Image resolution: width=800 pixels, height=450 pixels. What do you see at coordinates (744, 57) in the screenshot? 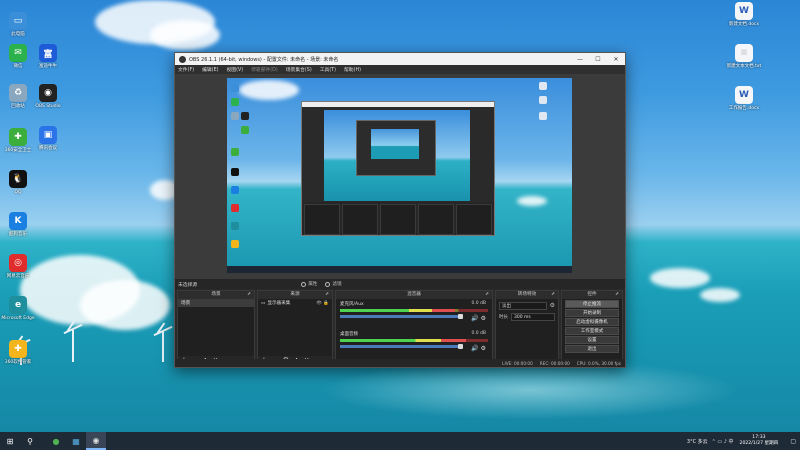
I see `desktop-icon: ≡ 新建文本文档.txt` at bounding box center [744, 57].